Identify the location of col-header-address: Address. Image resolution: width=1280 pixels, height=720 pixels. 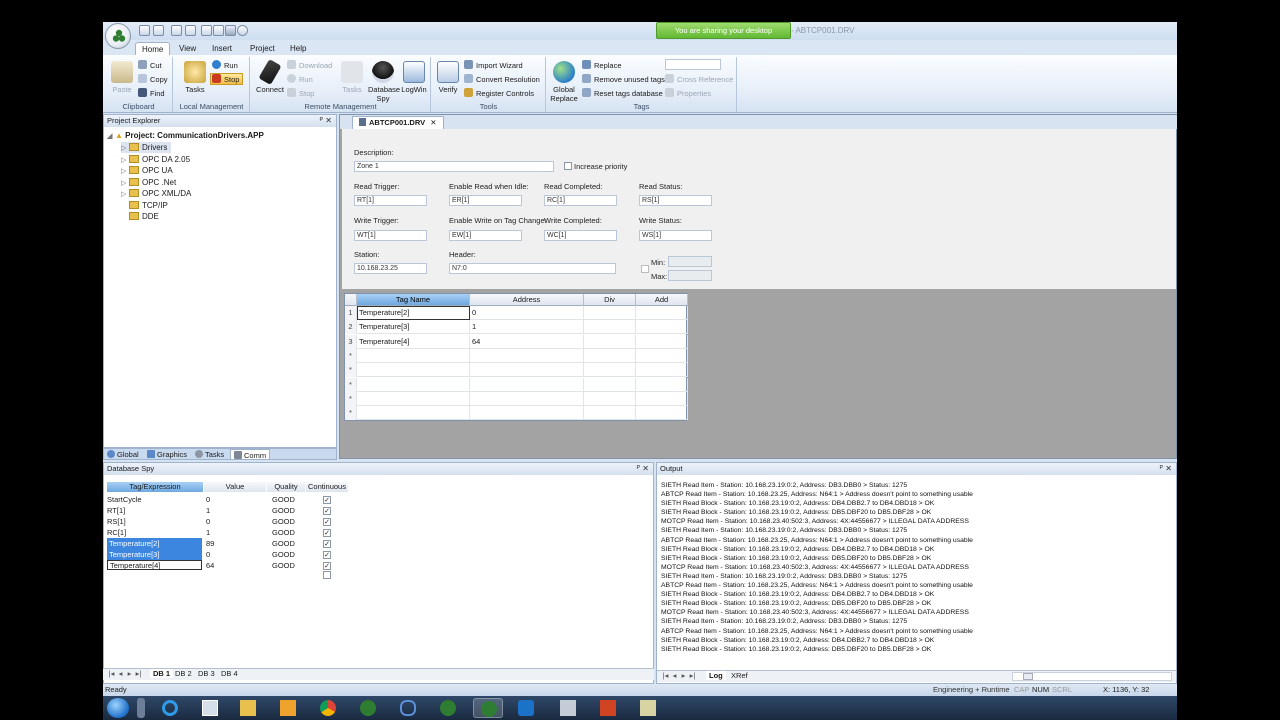
(527, 300).